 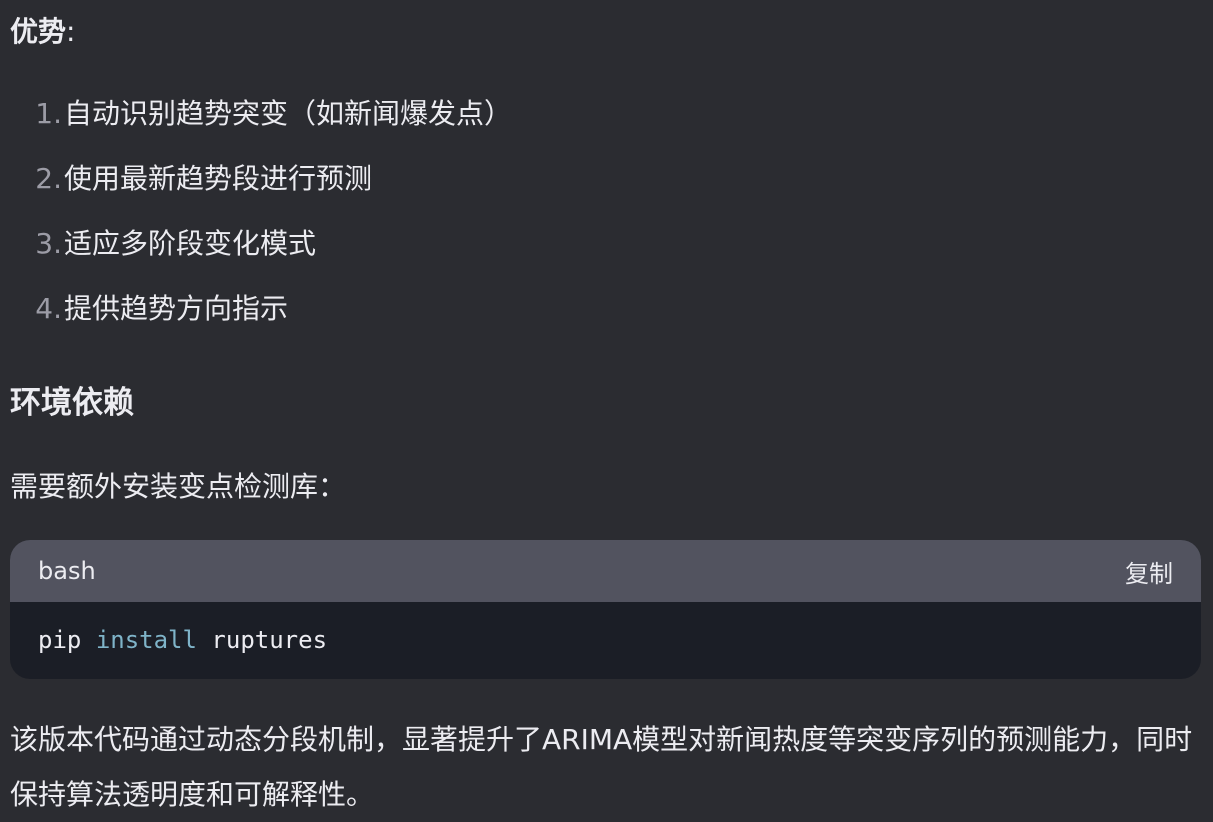 I want to click on environment-description: 需要额外安装变点检测库：, so click(x=178, y=486).